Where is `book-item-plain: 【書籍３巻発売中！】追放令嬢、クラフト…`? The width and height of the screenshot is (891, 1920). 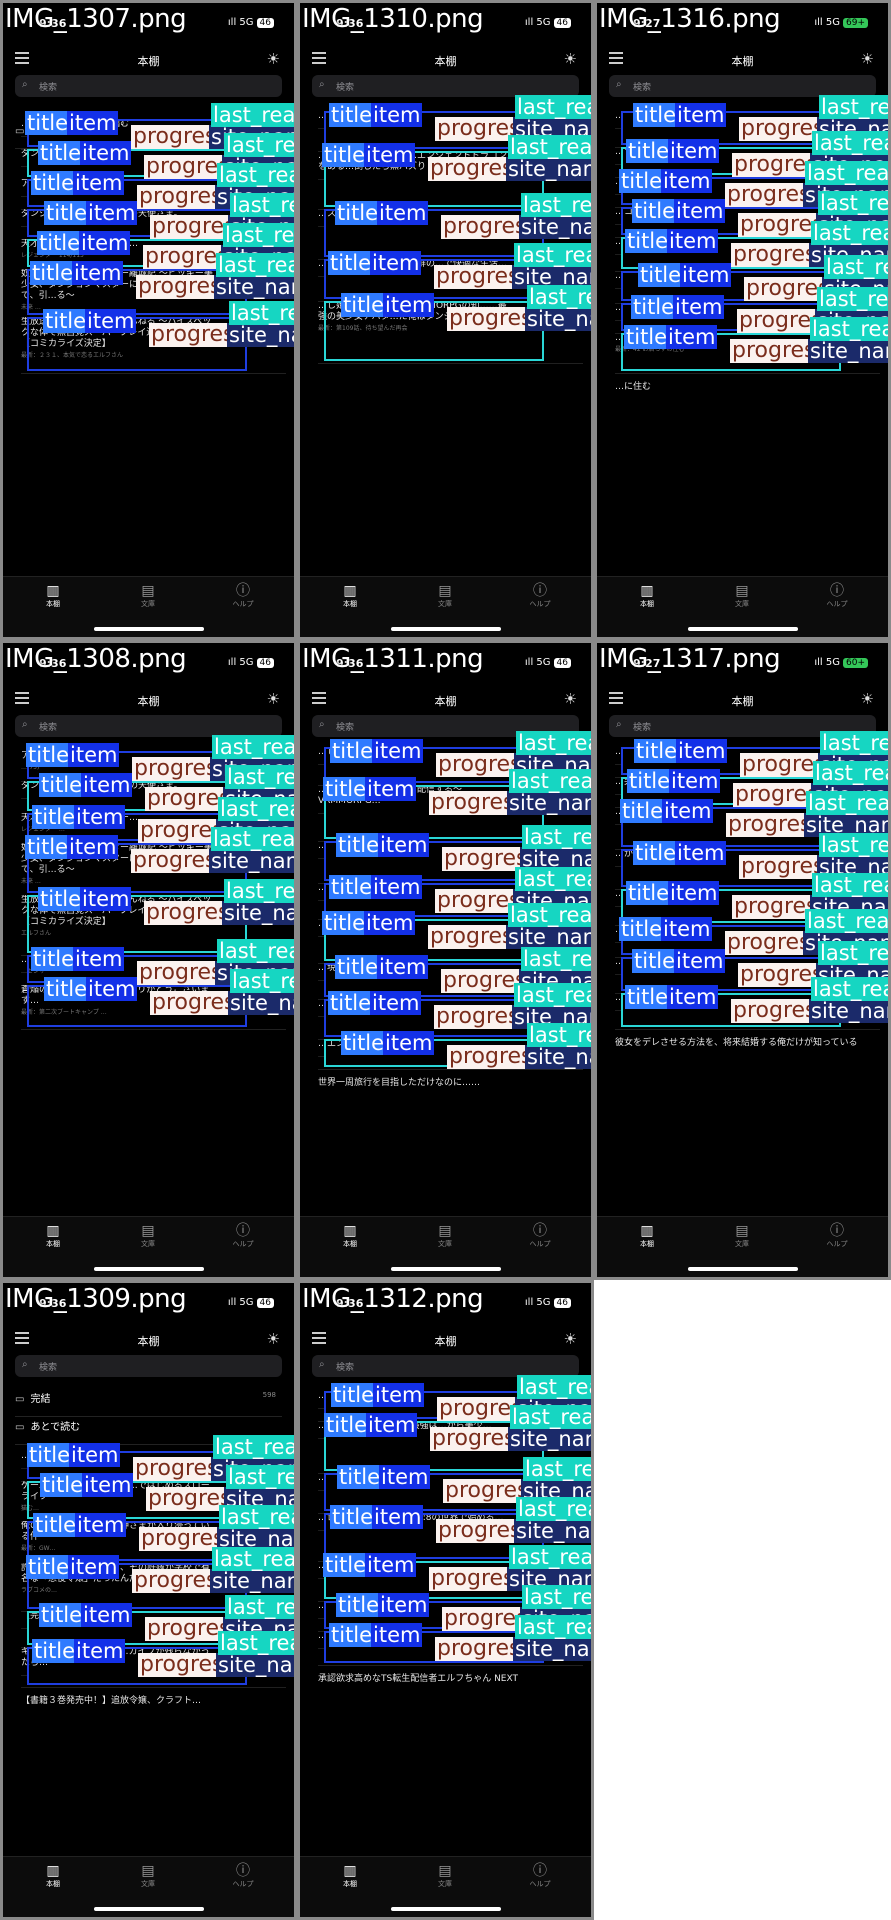
book-item-plain: 【書籍３巻発売中！】追放令嬢、クラフト… is located at coordinates (150, 1701).